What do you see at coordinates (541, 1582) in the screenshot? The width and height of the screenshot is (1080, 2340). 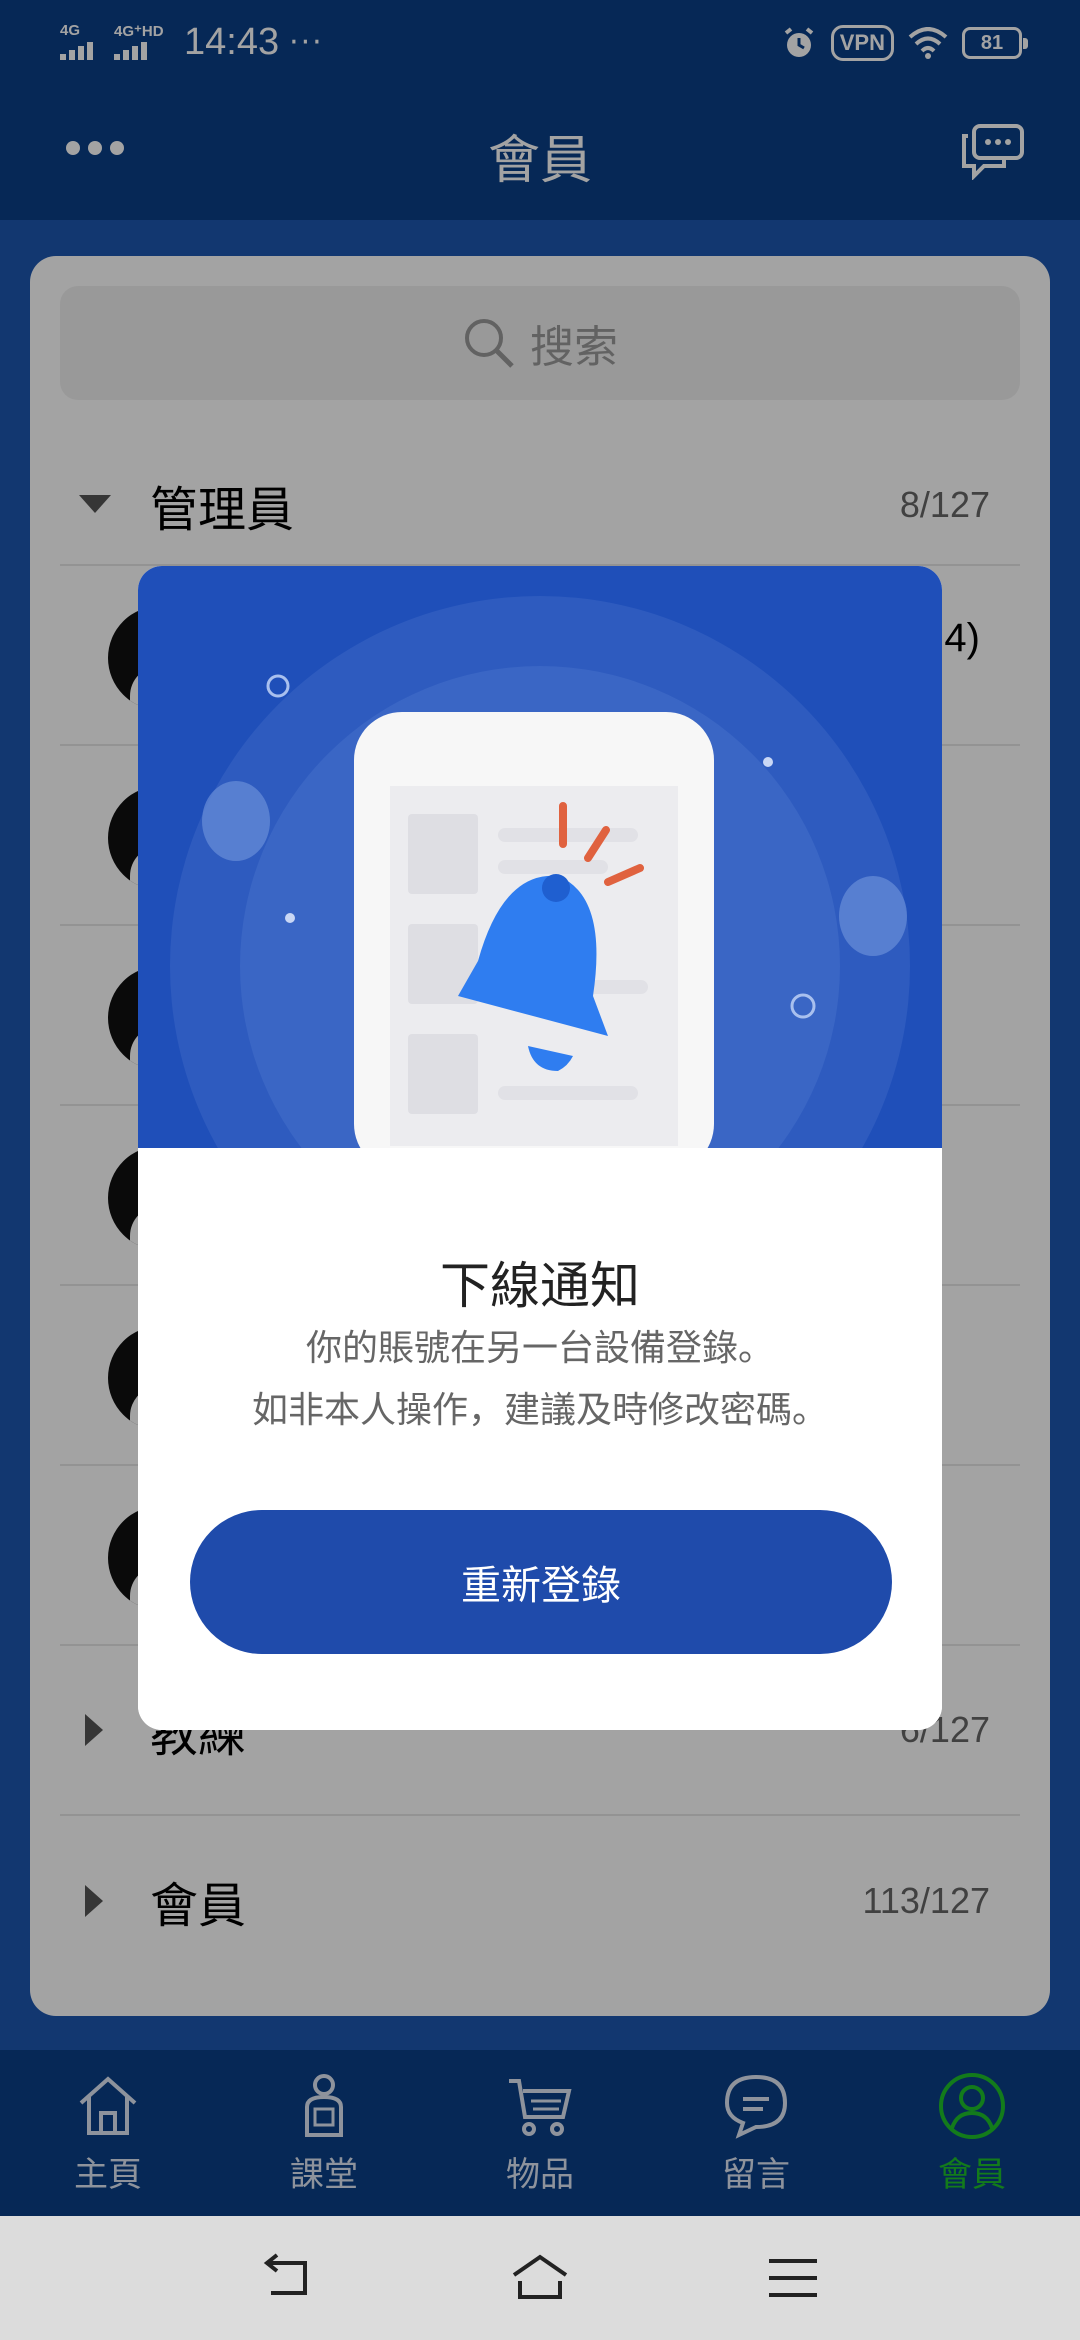 I see `relogin-button: 重新登錄` at bounding box center [541, 1582].